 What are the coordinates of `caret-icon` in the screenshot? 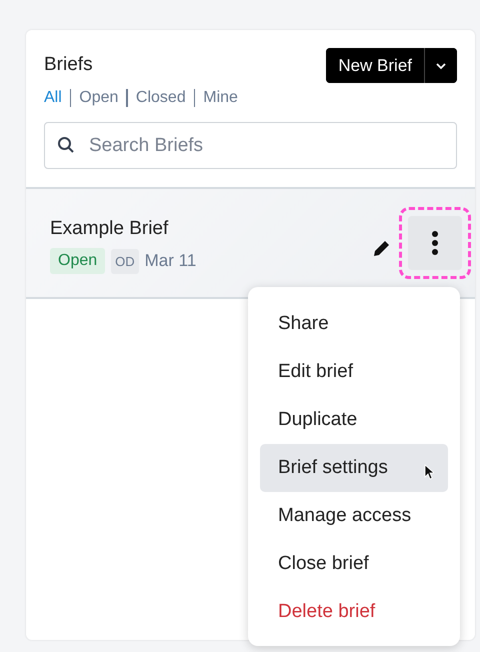 It's located at (441, 66).